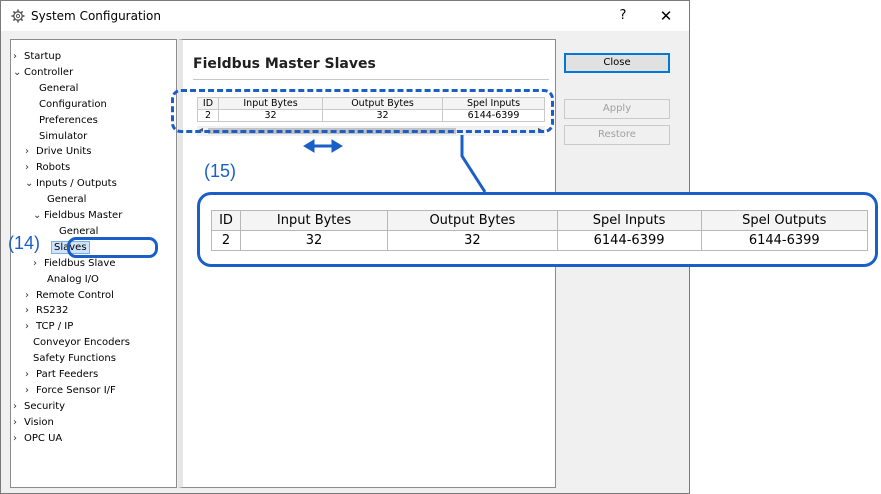 This screenshot has height=494, width=881. What do you see at coordinates (75, 295) in the screenshot?
I see `tree-item-label: Remote Control` at bounding box center [75, 295].